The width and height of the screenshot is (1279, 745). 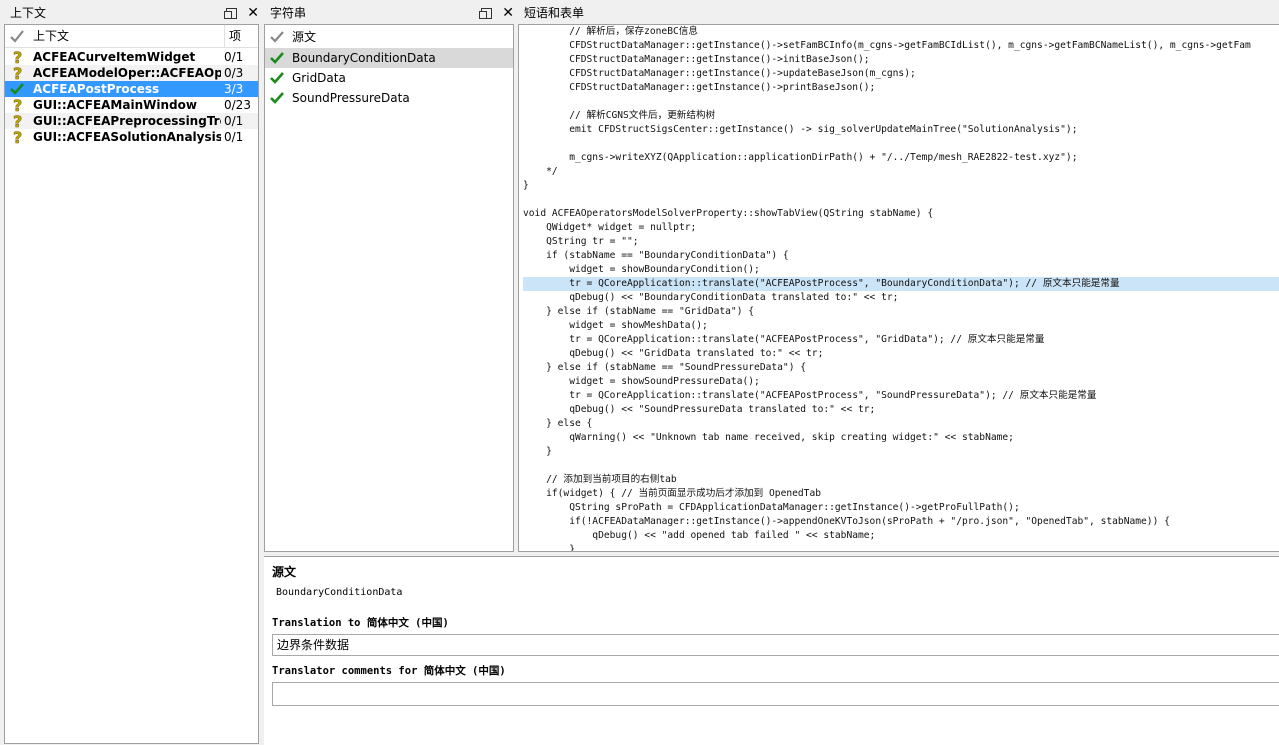 What do you see at coordinates (389, 78) in the screenshot?
I see `string-row: GridData` at bounding box center [389, 78].